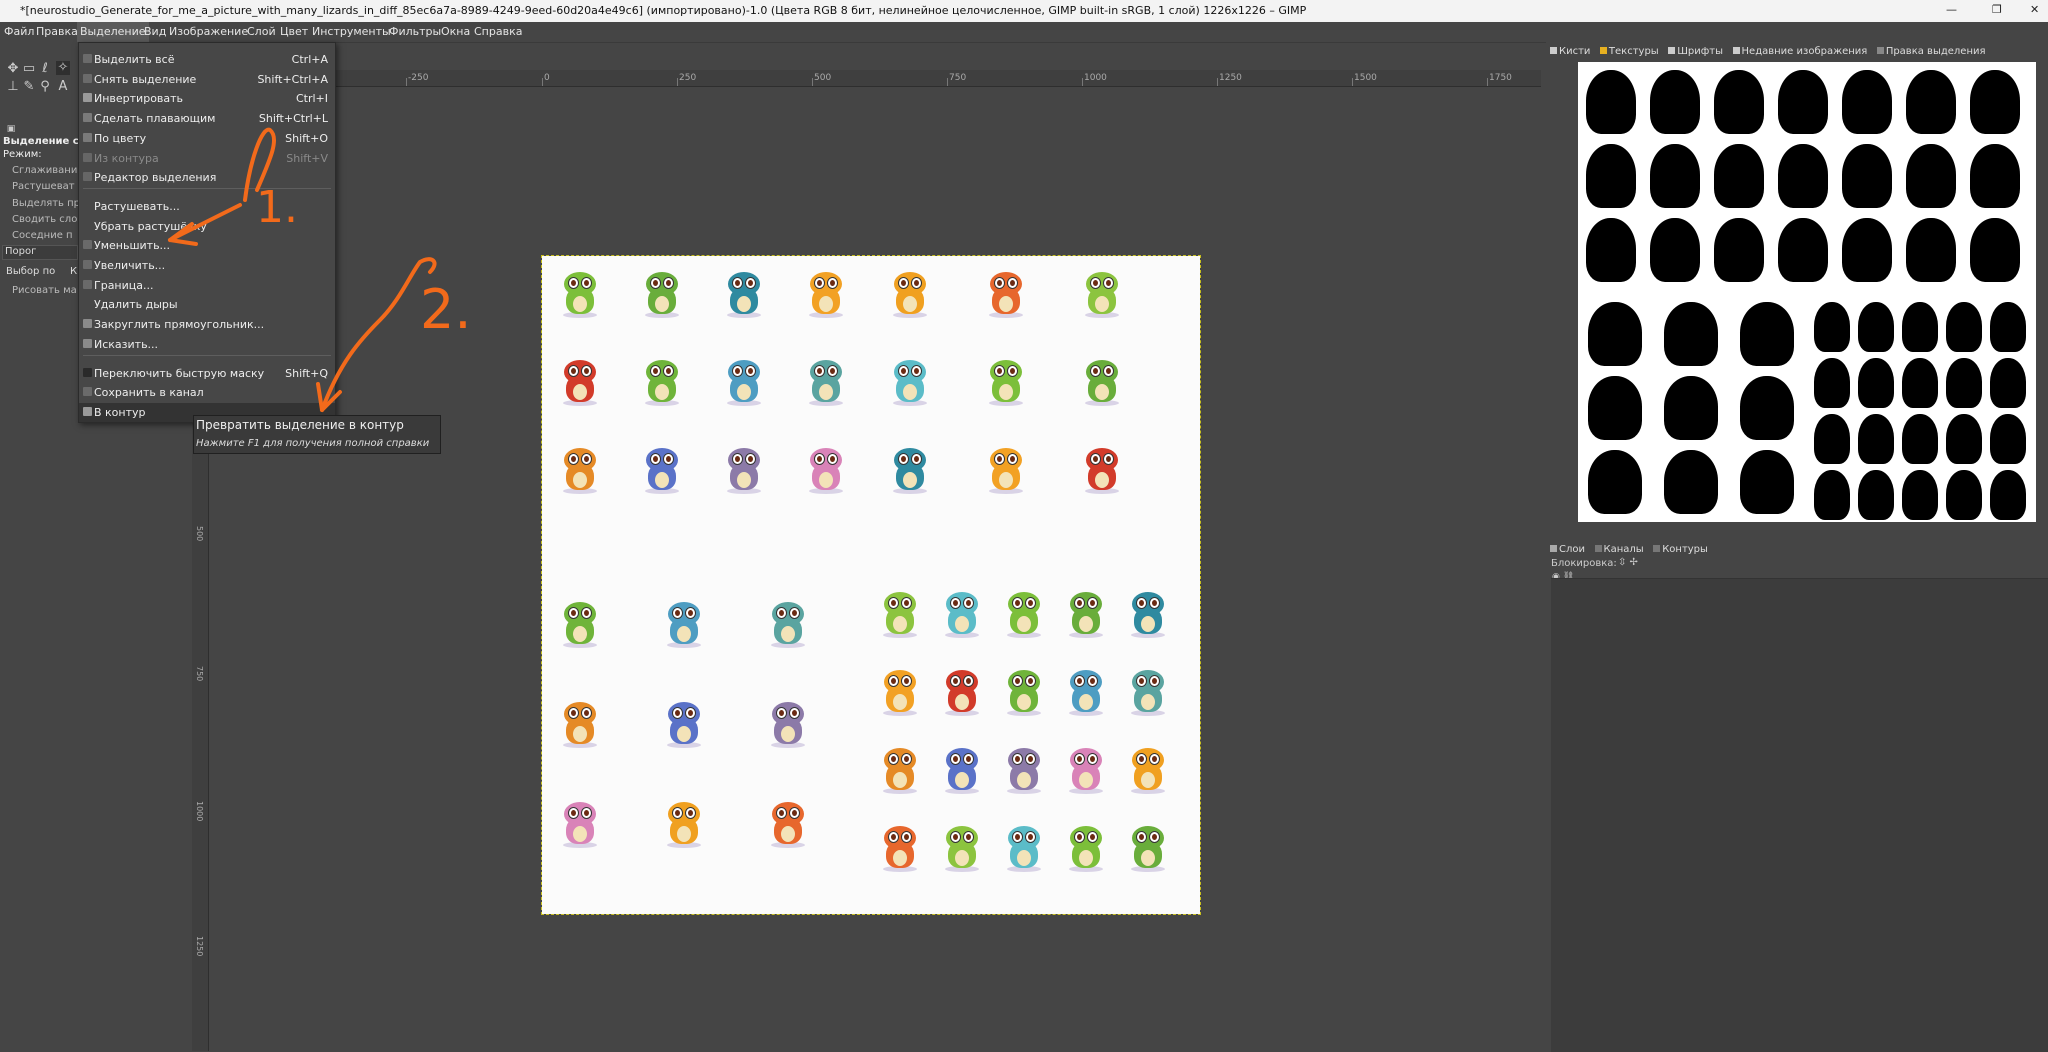 This screenshot has width=2048, height=1052. I want to click on annotation-step1: 1., so click(277, 207).